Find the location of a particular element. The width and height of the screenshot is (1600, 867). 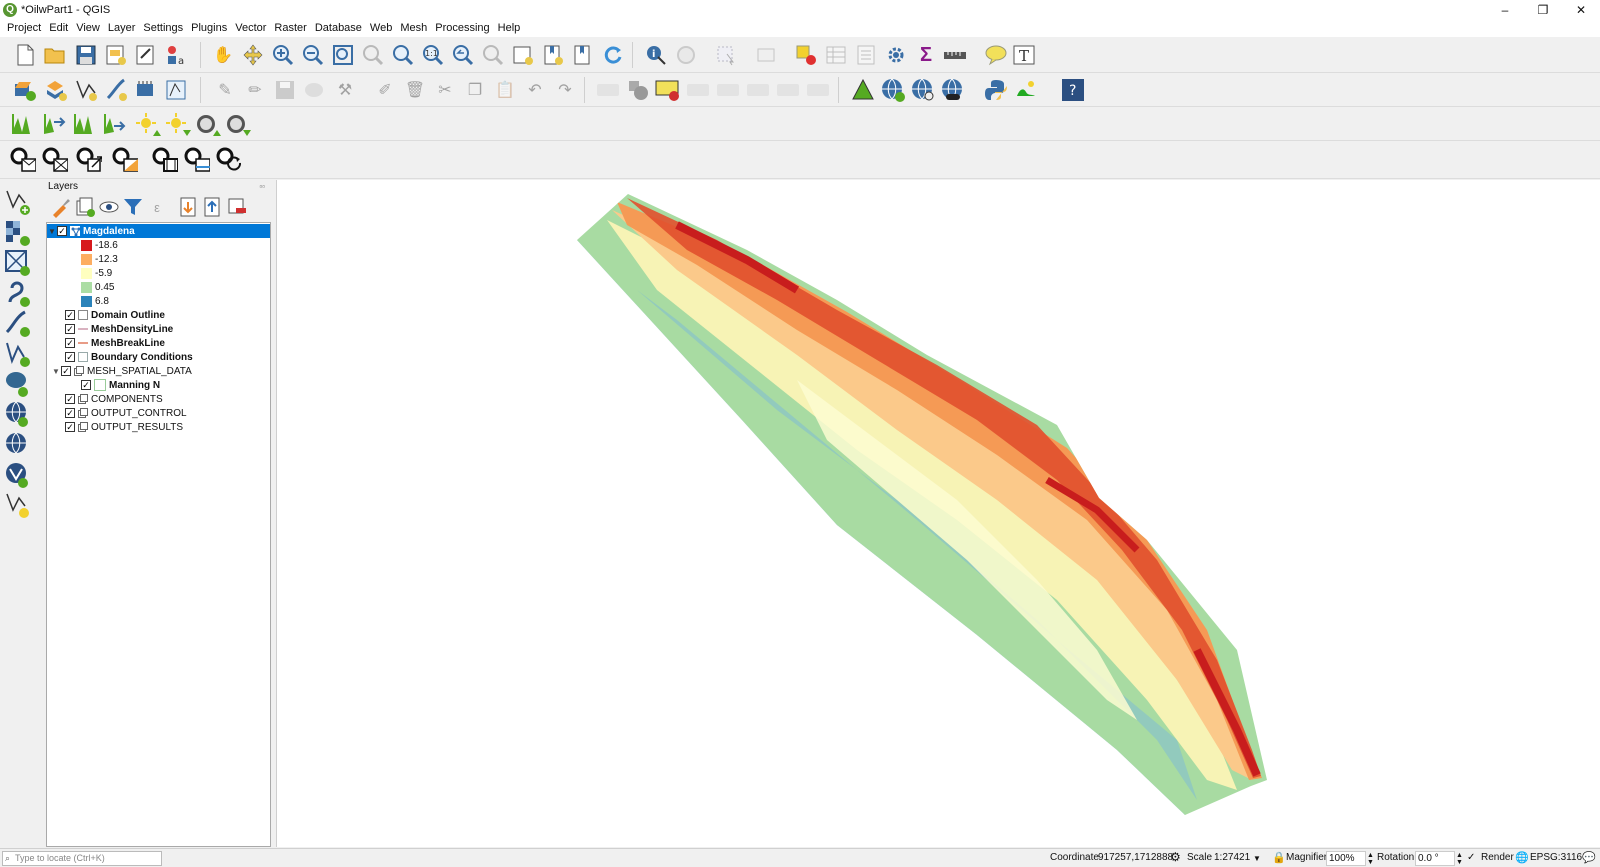

add-wms-layer-button is located at coordinates (893, 90).